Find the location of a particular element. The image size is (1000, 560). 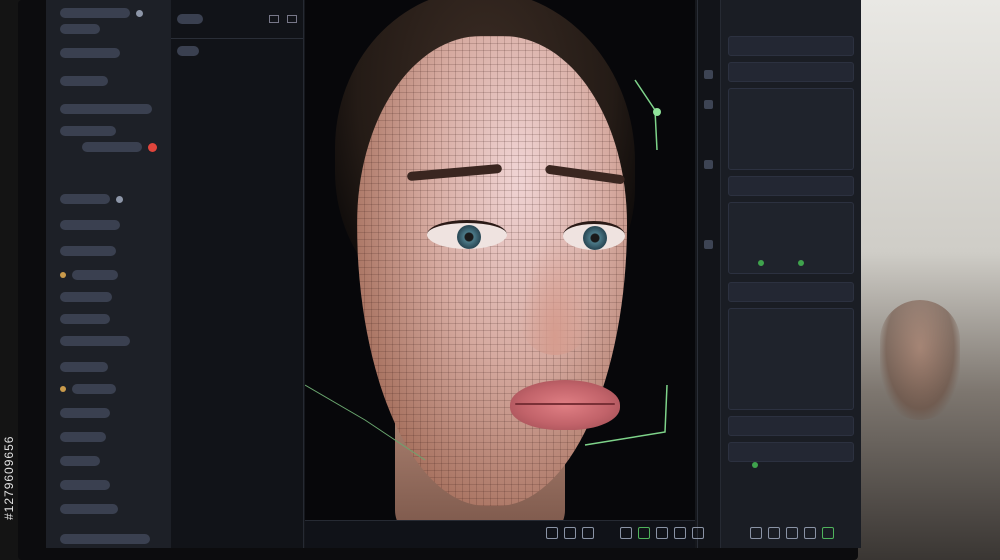

layers-icon is located at coordinates (552, 533).